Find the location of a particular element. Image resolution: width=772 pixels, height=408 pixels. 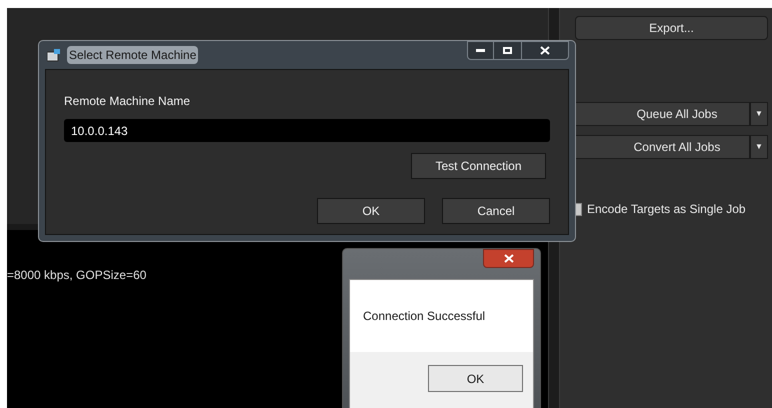

machine-name-field: 10.0.0.143 is located at coordinates (307, 130).